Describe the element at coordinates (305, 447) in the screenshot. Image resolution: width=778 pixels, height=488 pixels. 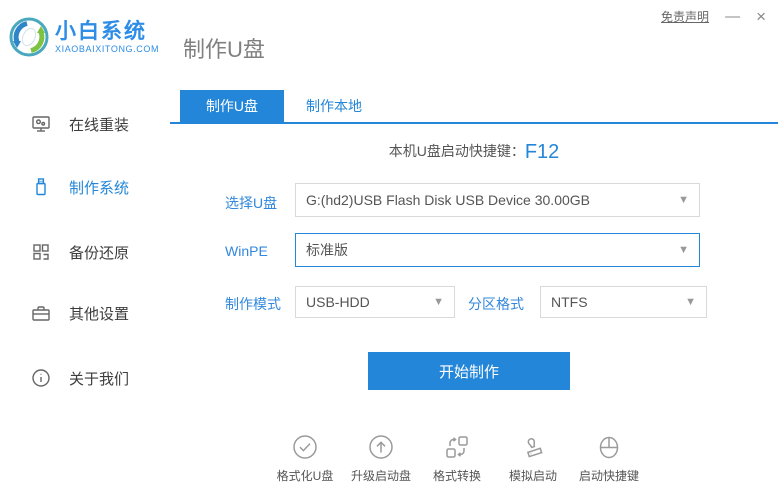
I see `format-usb-icon` at that location.